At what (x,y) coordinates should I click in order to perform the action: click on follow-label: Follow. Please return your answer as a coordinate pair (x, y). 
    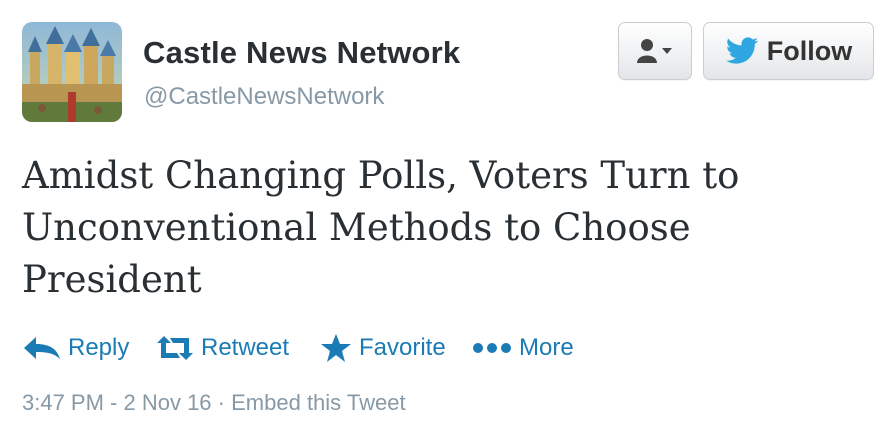
    Looking at the image, I should click on (809, 50).